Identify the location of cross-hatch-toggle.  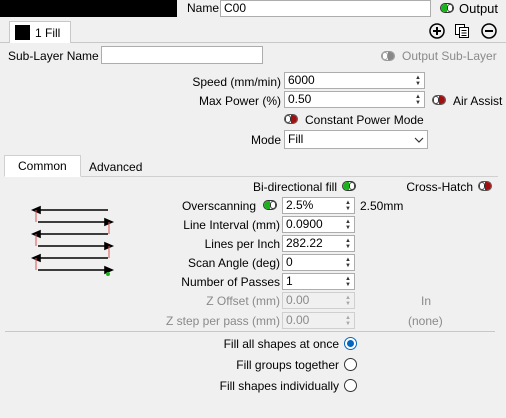
(485, 186).